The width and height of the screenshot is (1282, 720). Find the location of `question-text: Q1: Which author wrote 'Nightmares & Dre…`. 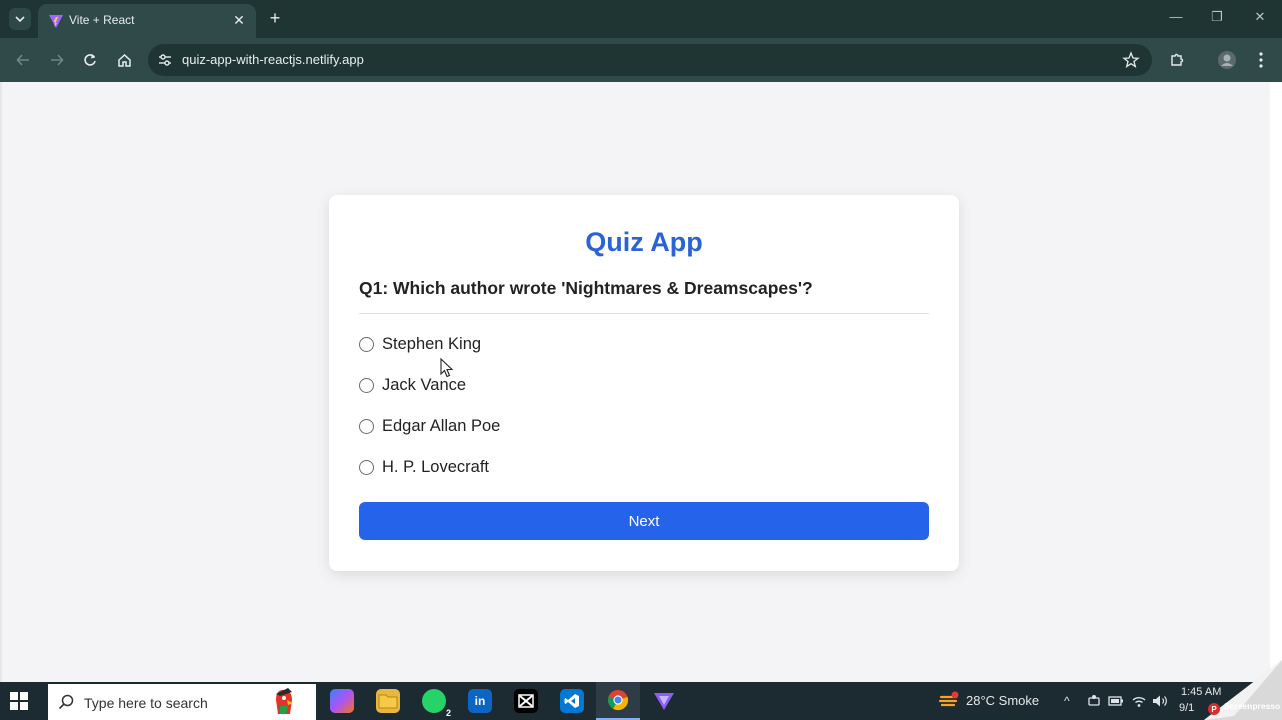

question-text: Q1: Which author wrote 'Nightmares & Dre… is located at coordinates (586, 288).